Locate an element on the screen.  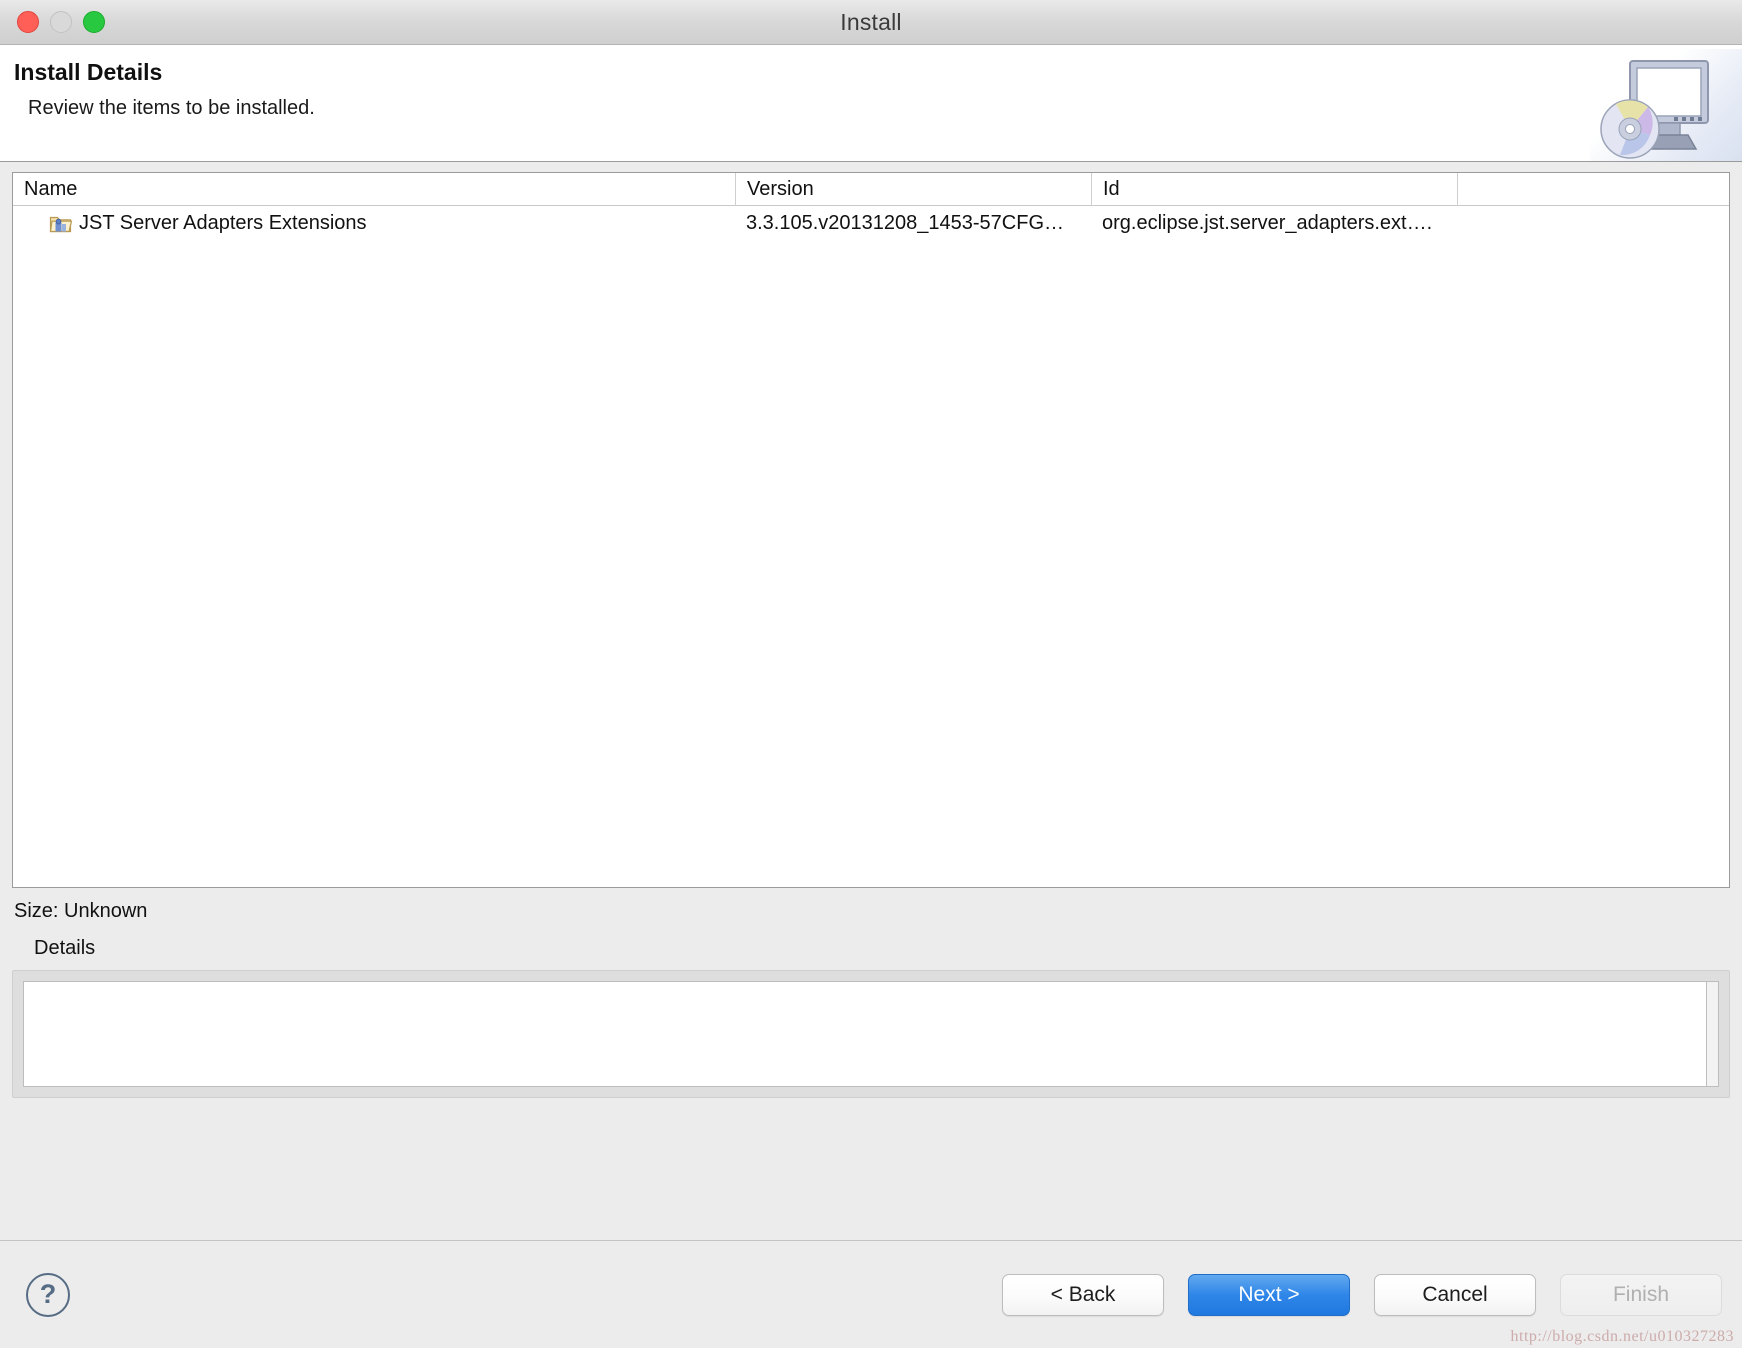
page-subtitle: Review the items to be installed. is located at coordinates (171, 108).